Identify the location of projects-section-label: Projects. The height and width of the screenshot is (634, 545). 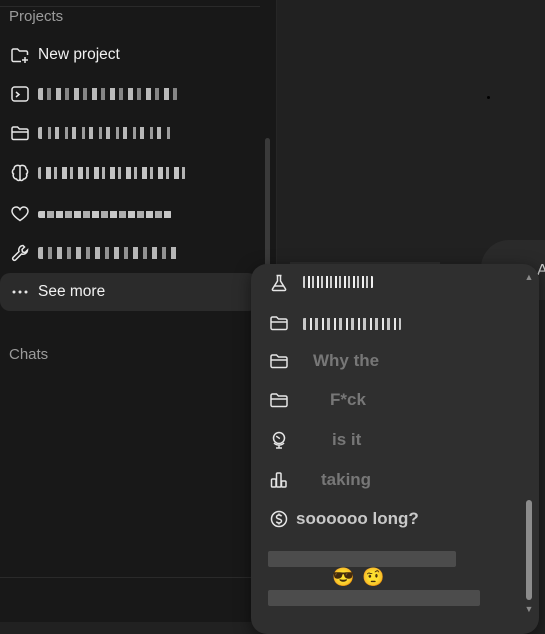
(36, 16).